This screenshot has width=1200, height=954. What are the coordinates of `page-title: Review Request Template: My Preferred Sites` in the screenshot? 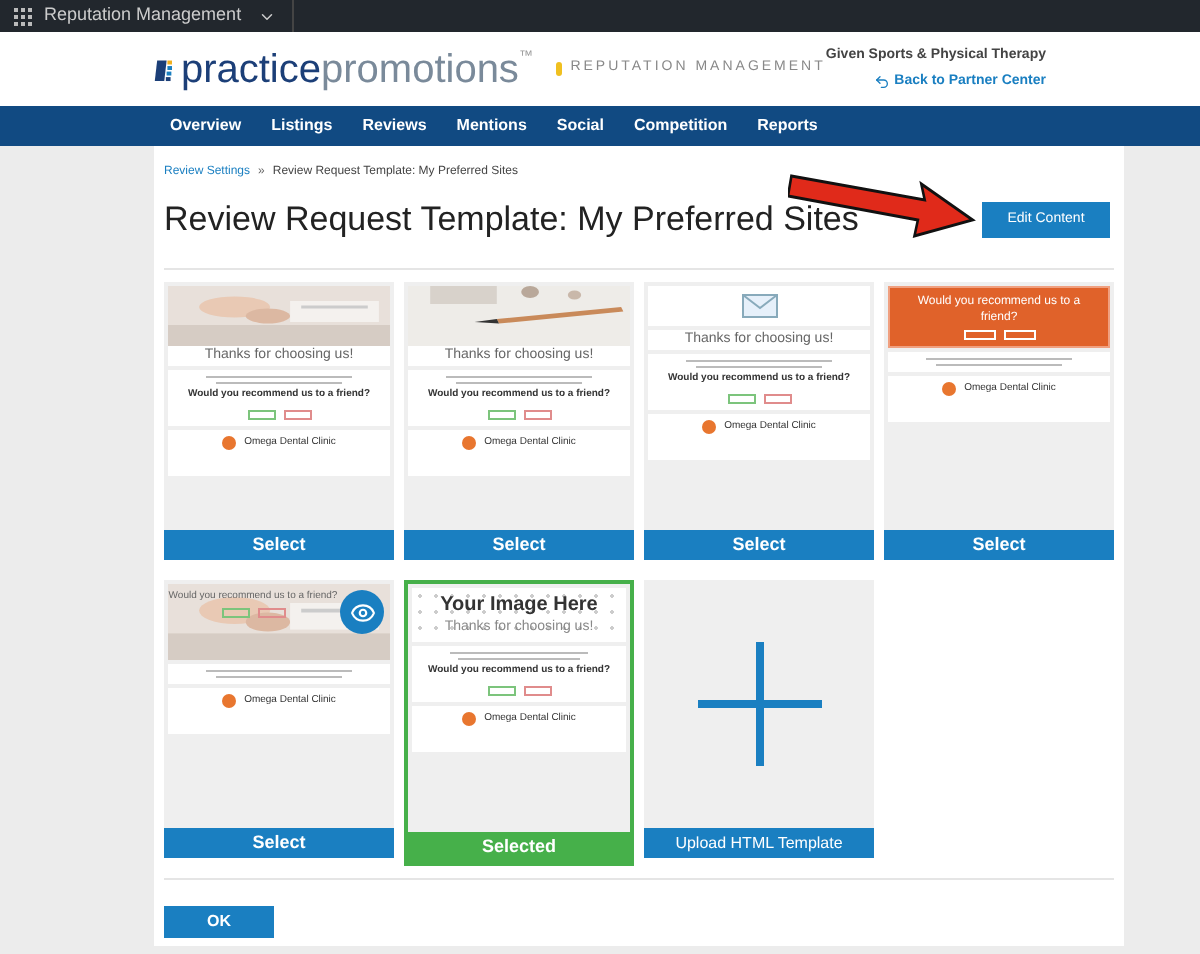 It's located at (511, 220).